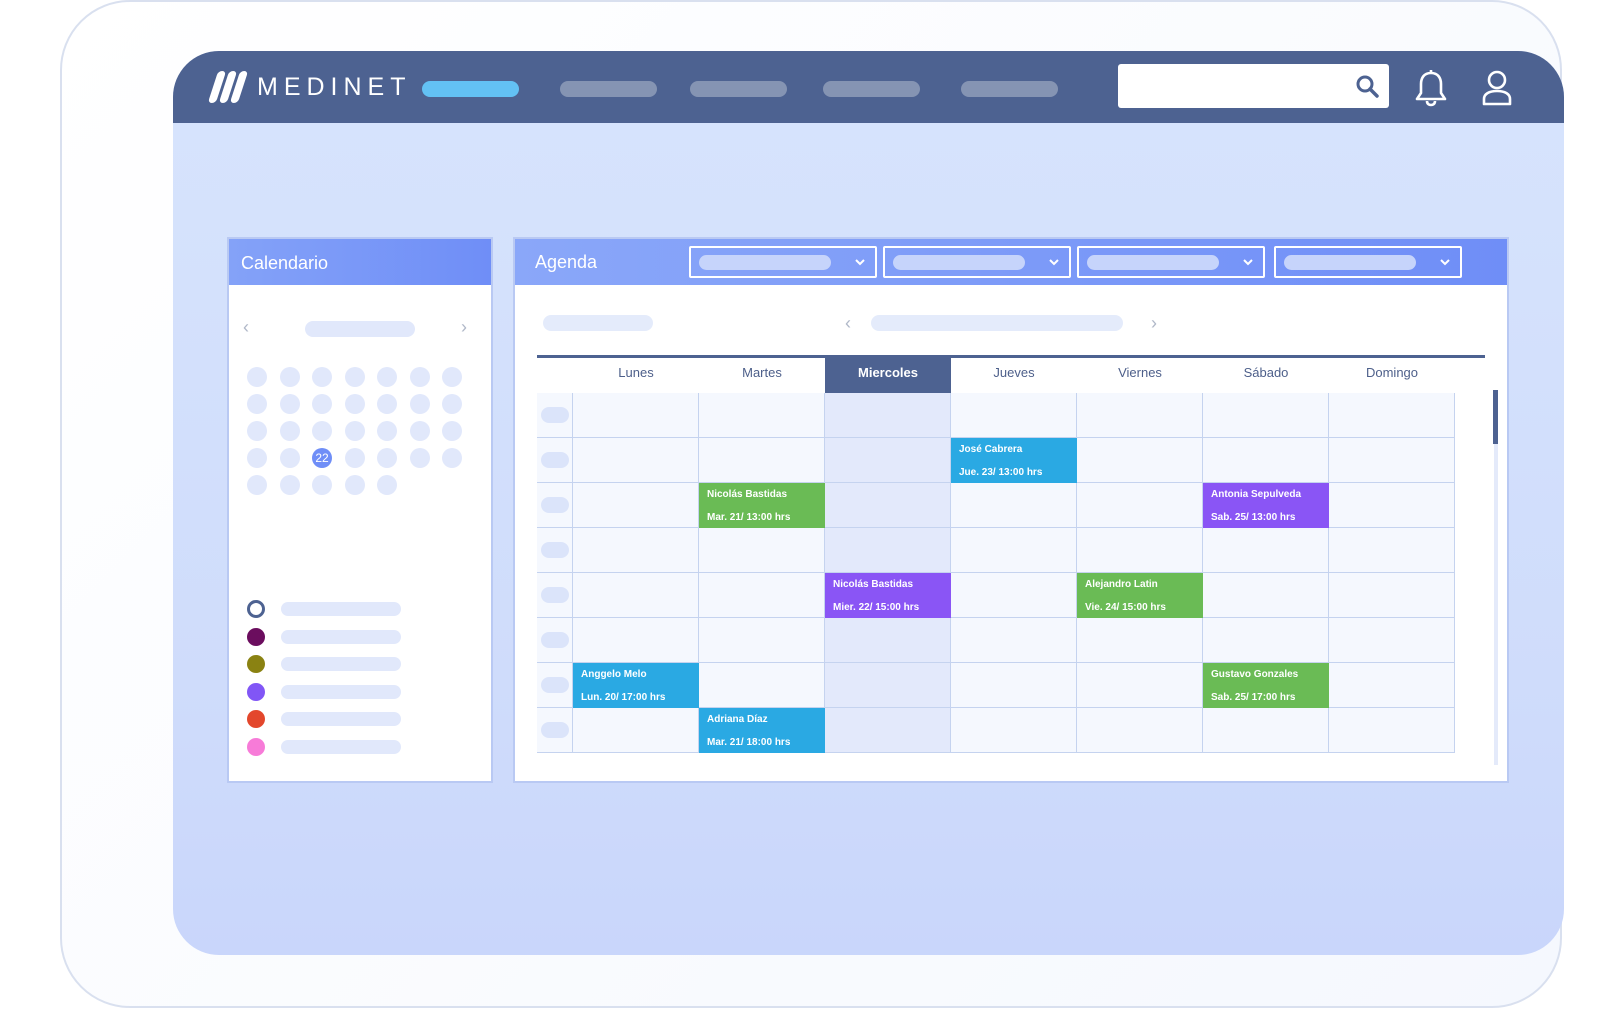  Describe the element at coordinates (464, 327) in the screenshot. I see `chevron-right-icon: ›` at that location.